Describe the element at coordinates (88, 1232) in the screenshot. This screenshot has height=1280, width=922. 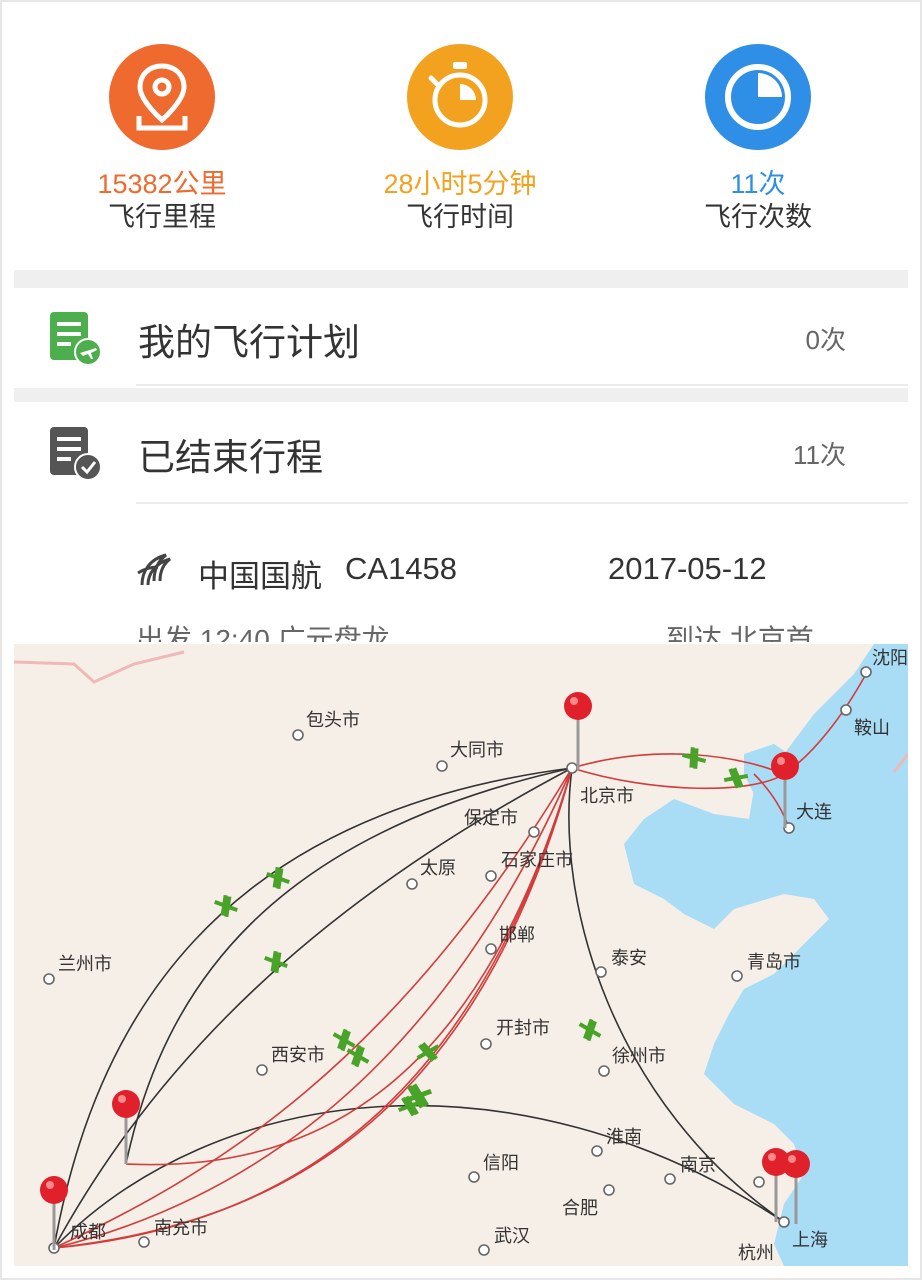
I see `city-label: 成都` at that location.